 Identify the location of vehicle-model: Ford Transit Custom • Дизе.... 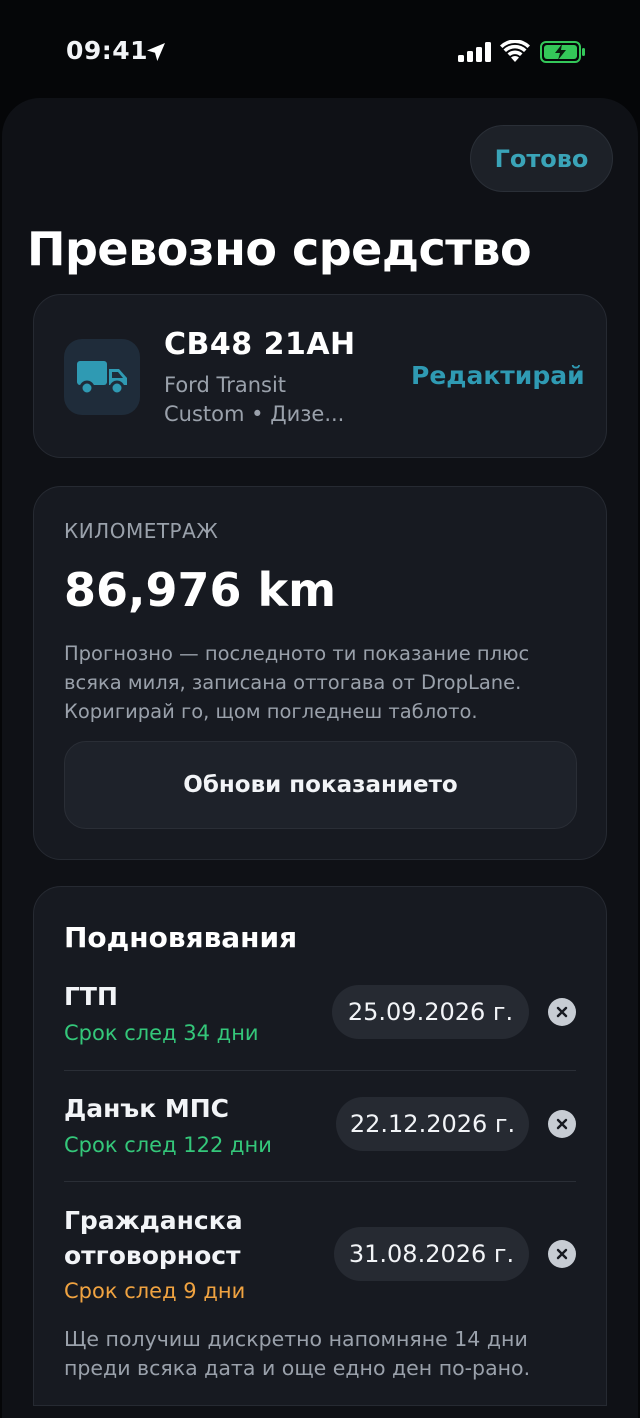
(254, 399).